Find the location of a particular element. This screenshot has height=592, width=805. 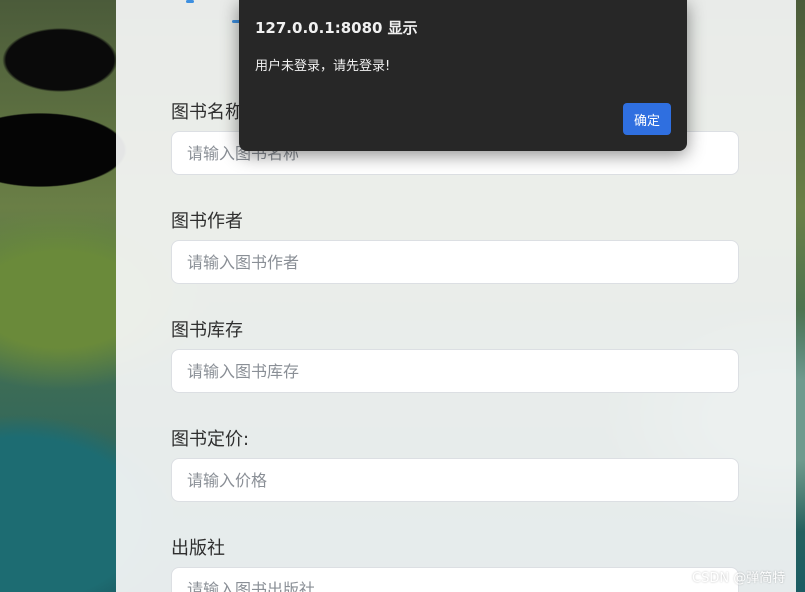

dialog-title: 127.0.0.1:8080 显示 is located at coordinates (336, 28).